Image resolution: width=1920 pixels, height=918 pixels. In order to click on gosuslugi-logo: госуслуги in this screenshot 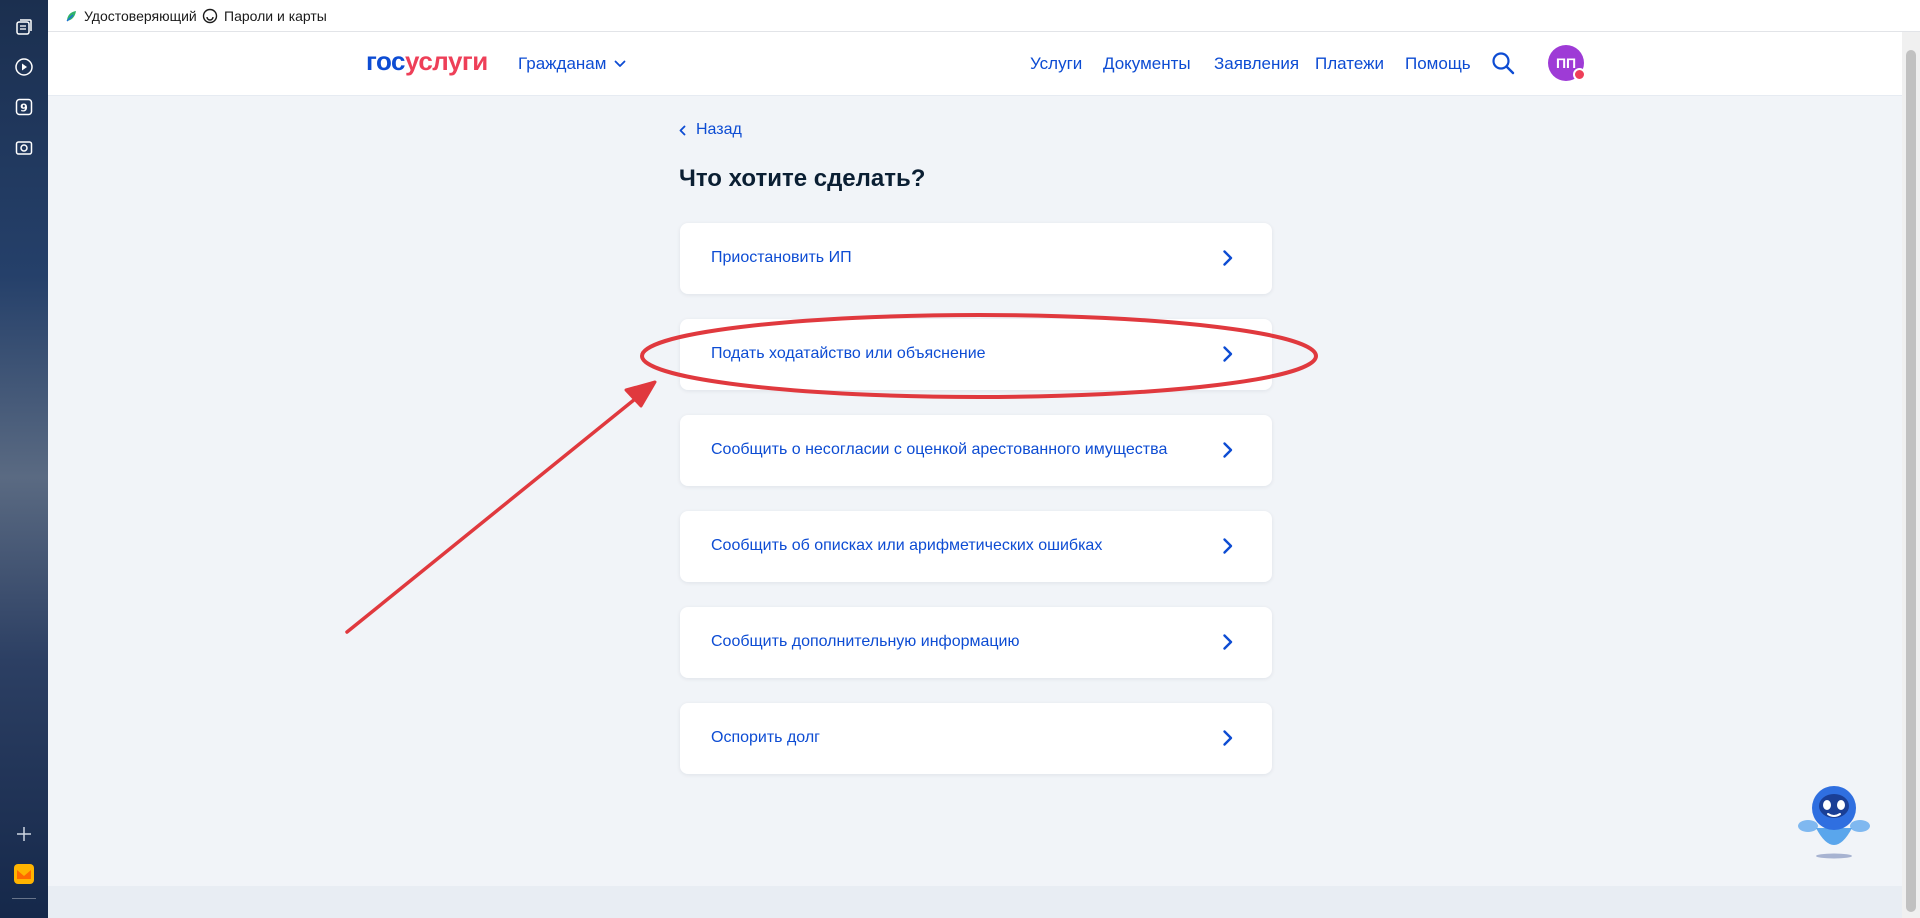, I will do `click(427, 61)`.